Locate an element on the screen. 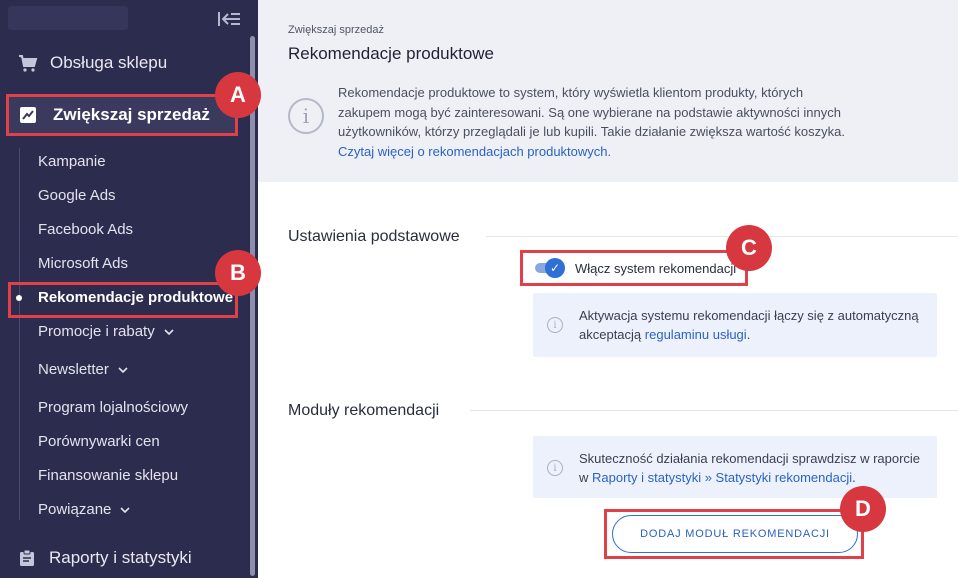 The height and width of the screenshot is (578, 958). sidebar-item-related: Powiązane is located at coordinates (84, 509).